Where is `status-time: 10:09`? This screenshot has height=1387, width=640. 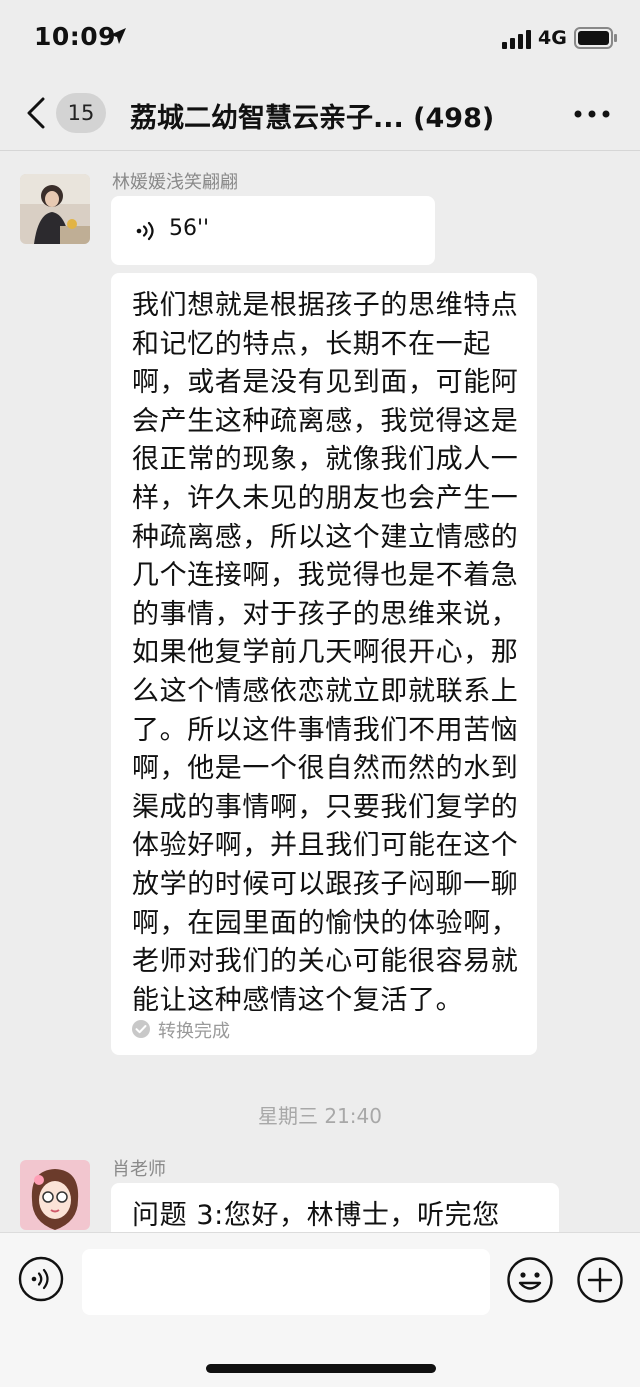 status-time: 10:09 is located at coordinates (75, 36).